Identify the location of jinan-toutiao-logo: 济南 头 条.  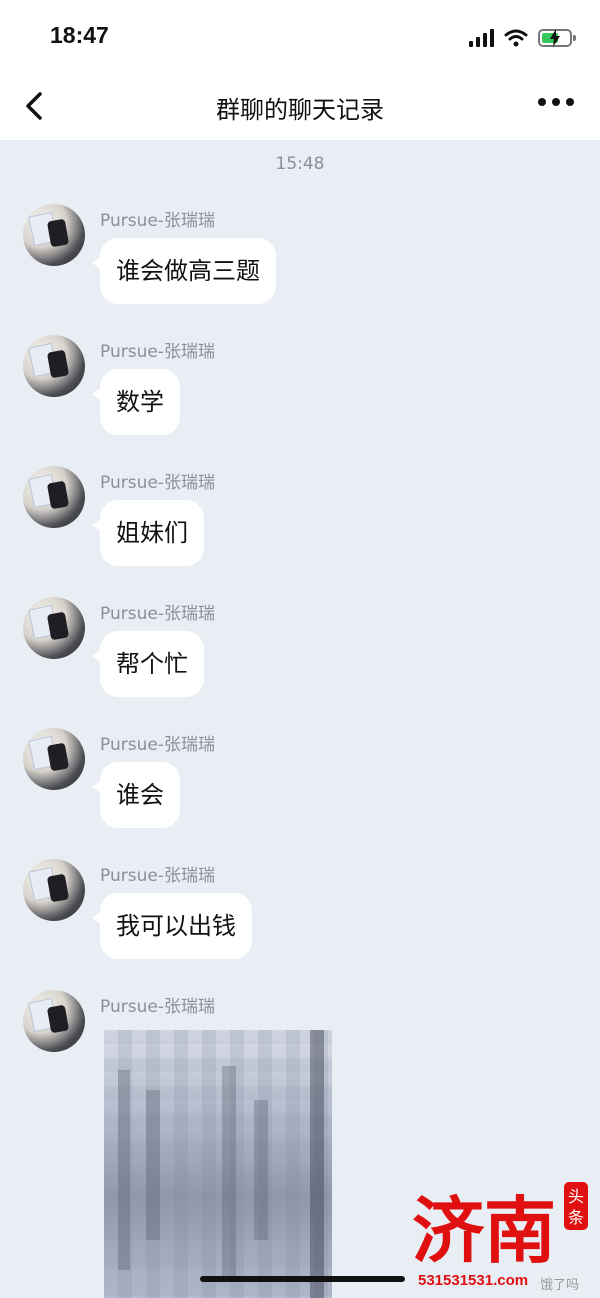
(500, 1226).